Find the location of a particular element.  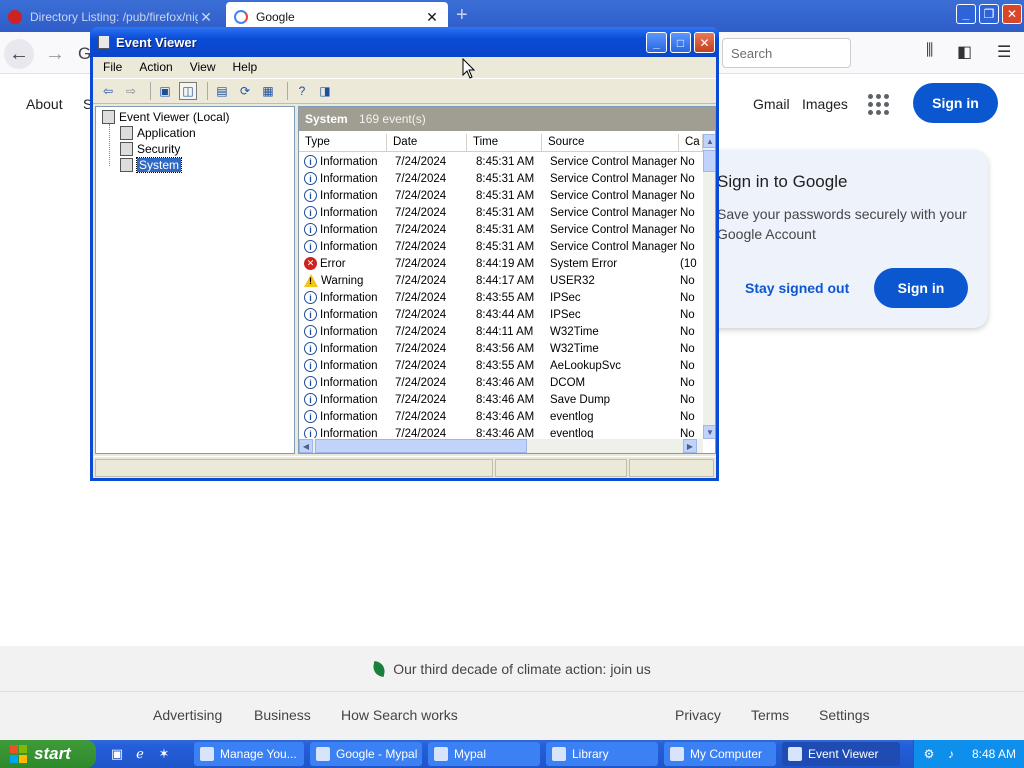

terms-link: Terms is located at coordinates (770, 715).